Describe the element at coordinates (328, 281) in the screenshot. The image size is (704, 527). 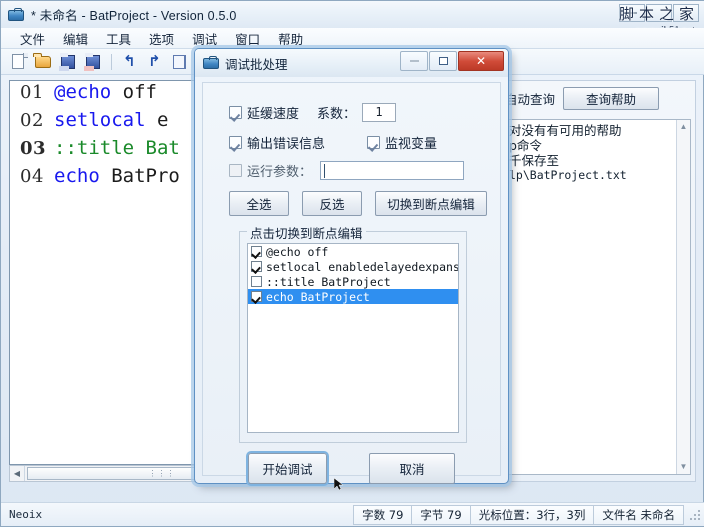
I see `breakpoint-label: ::title BatProject` at that location.